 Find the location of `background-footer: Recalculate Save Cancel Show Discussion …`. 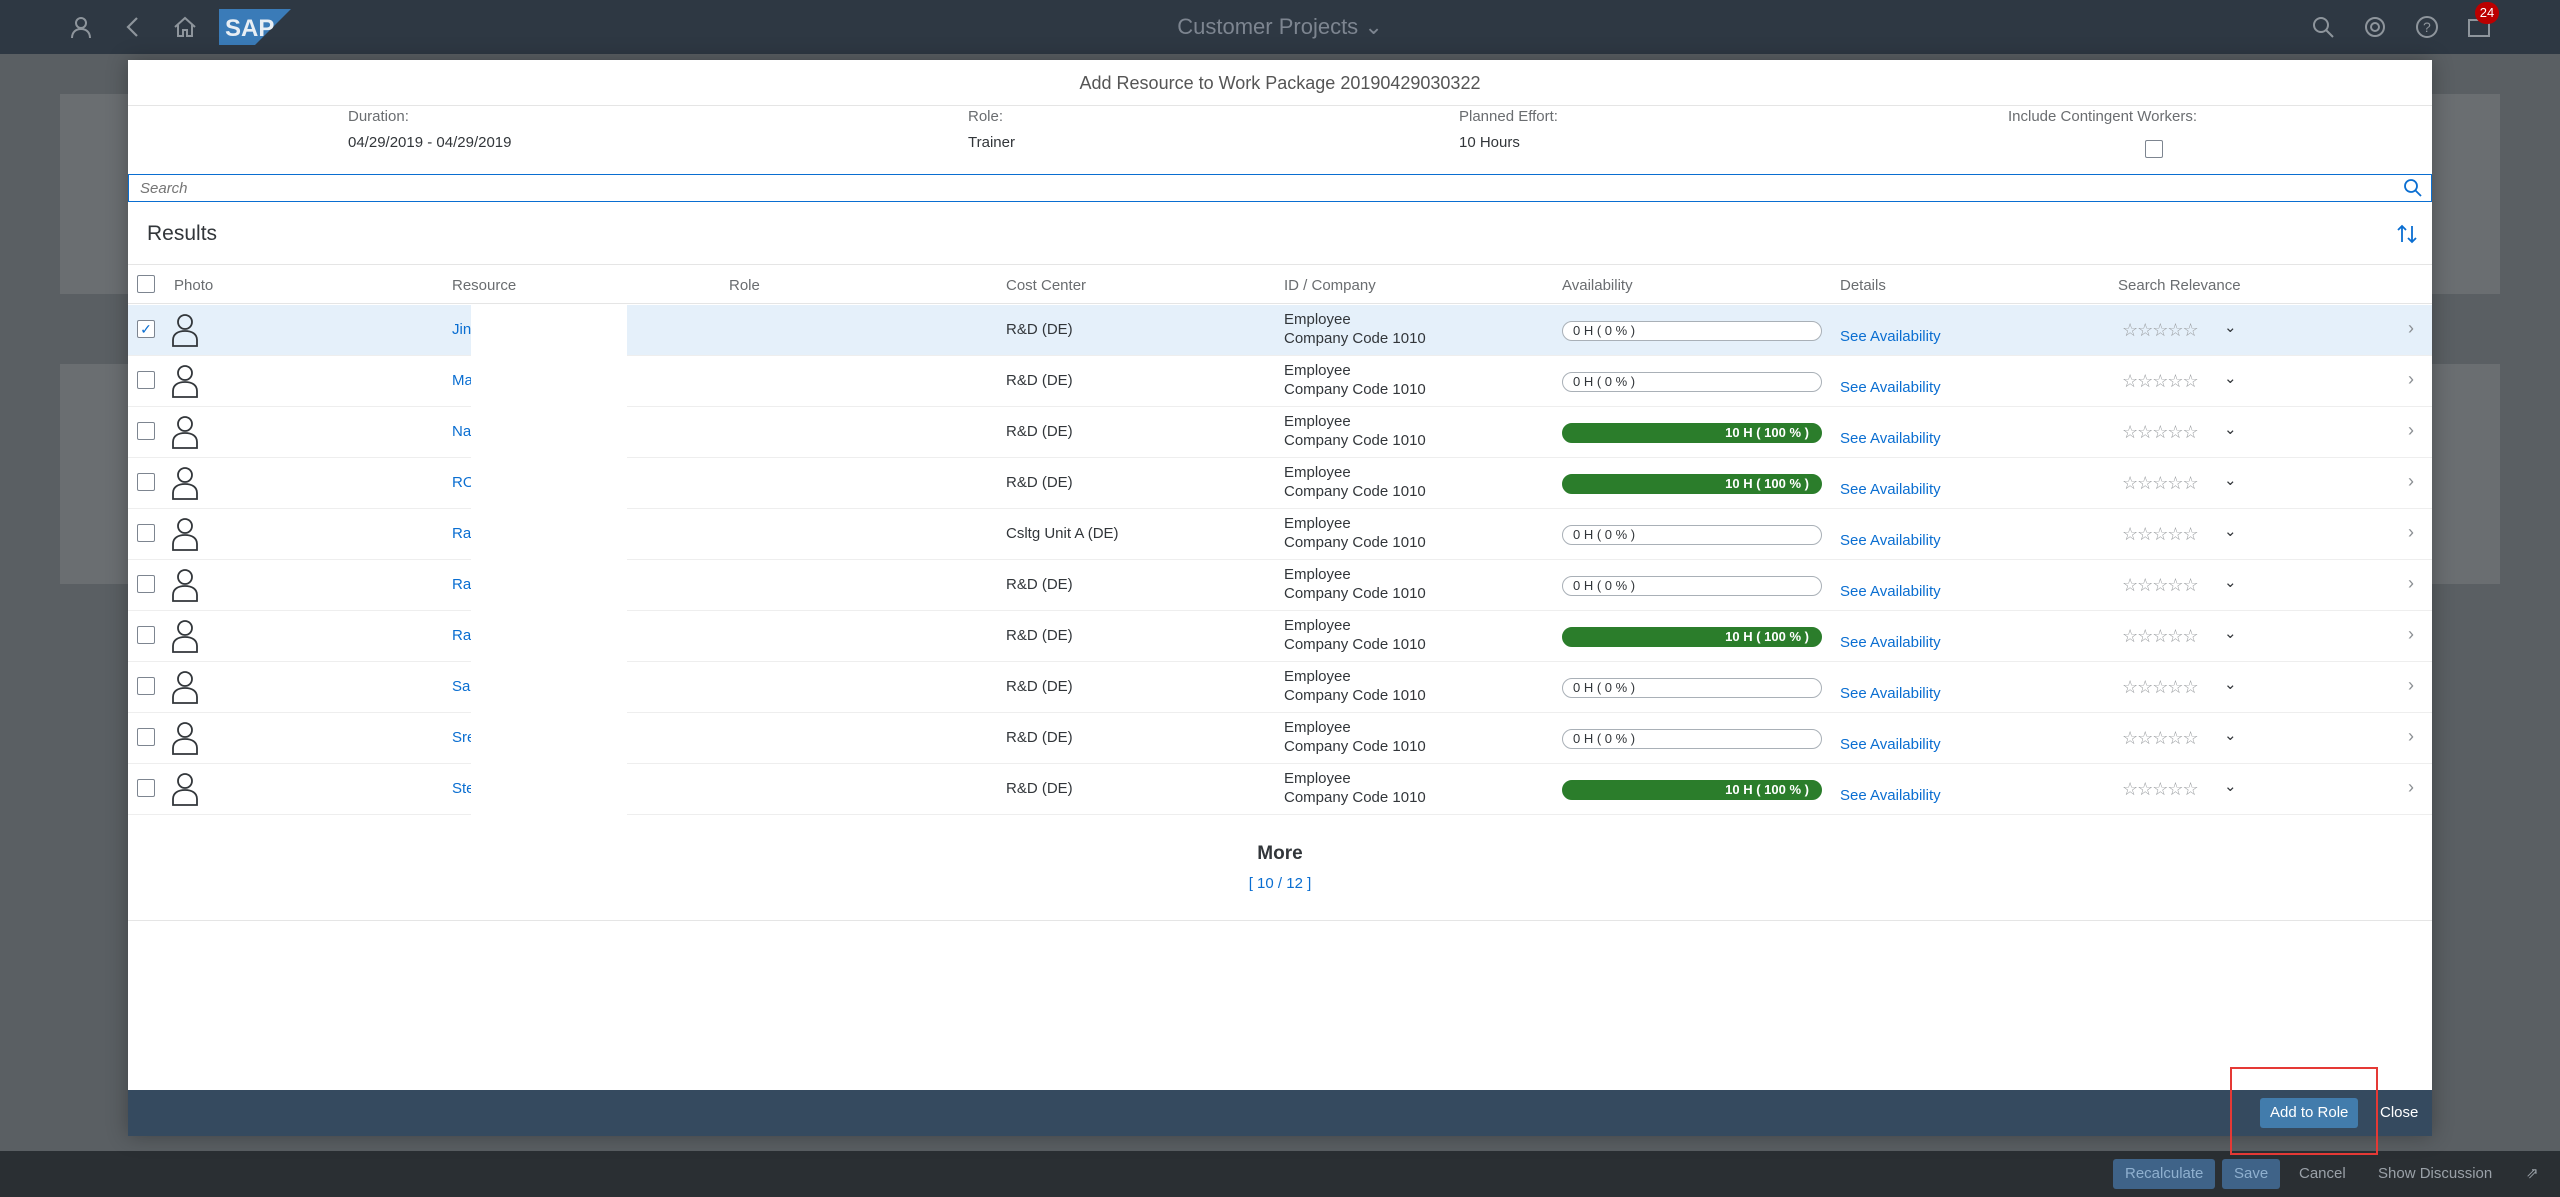

background-footer: Recalculate Save Cancel Show Discussion … is located at coordinates (1280, 1174).